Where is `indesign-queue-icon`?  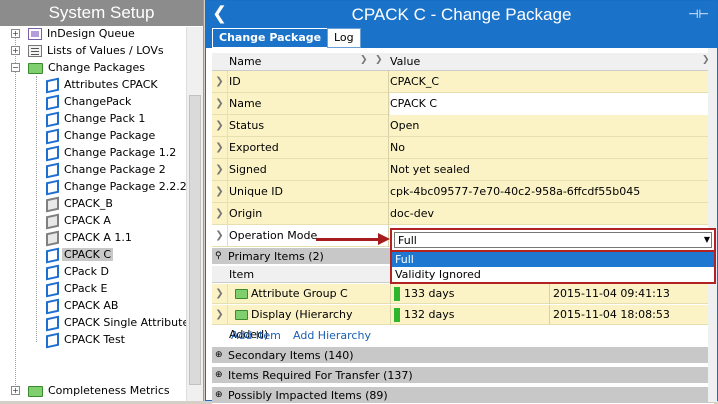
indesign-queue-icon is located at coordinates (35, 34).